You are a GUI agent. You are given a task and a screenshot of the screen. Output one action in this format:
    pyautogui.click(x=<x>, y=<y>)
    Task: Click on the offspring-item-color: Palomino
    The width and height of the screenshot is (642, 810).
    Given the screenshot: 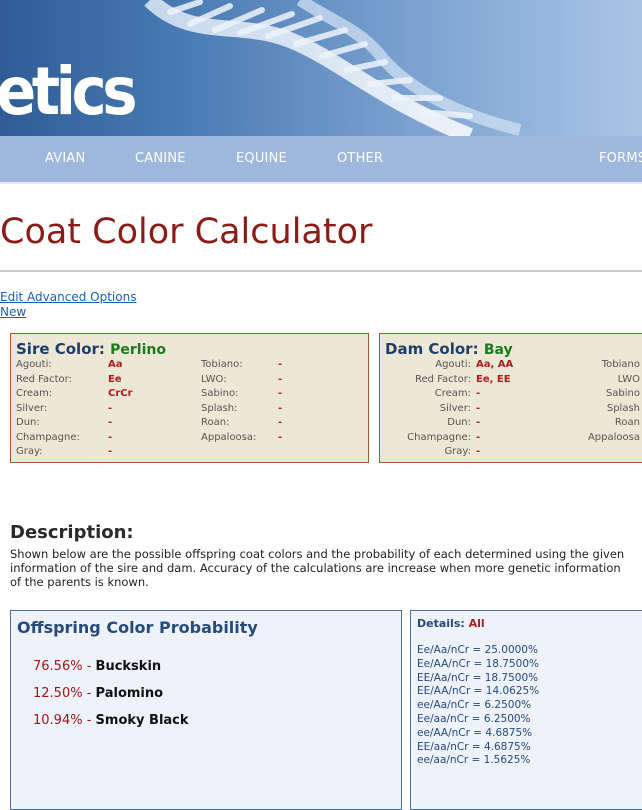 What is the action you would take?
    pyautogui.click(x=129, y=693)
    